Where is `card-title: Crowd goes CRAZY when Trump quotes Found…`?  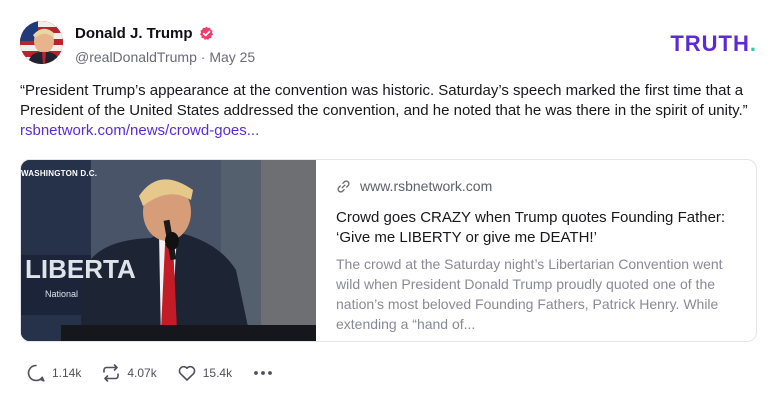 card-title: Crowd goes CRAZY when Trump quotes Found… is located at coordinates (536, 228).